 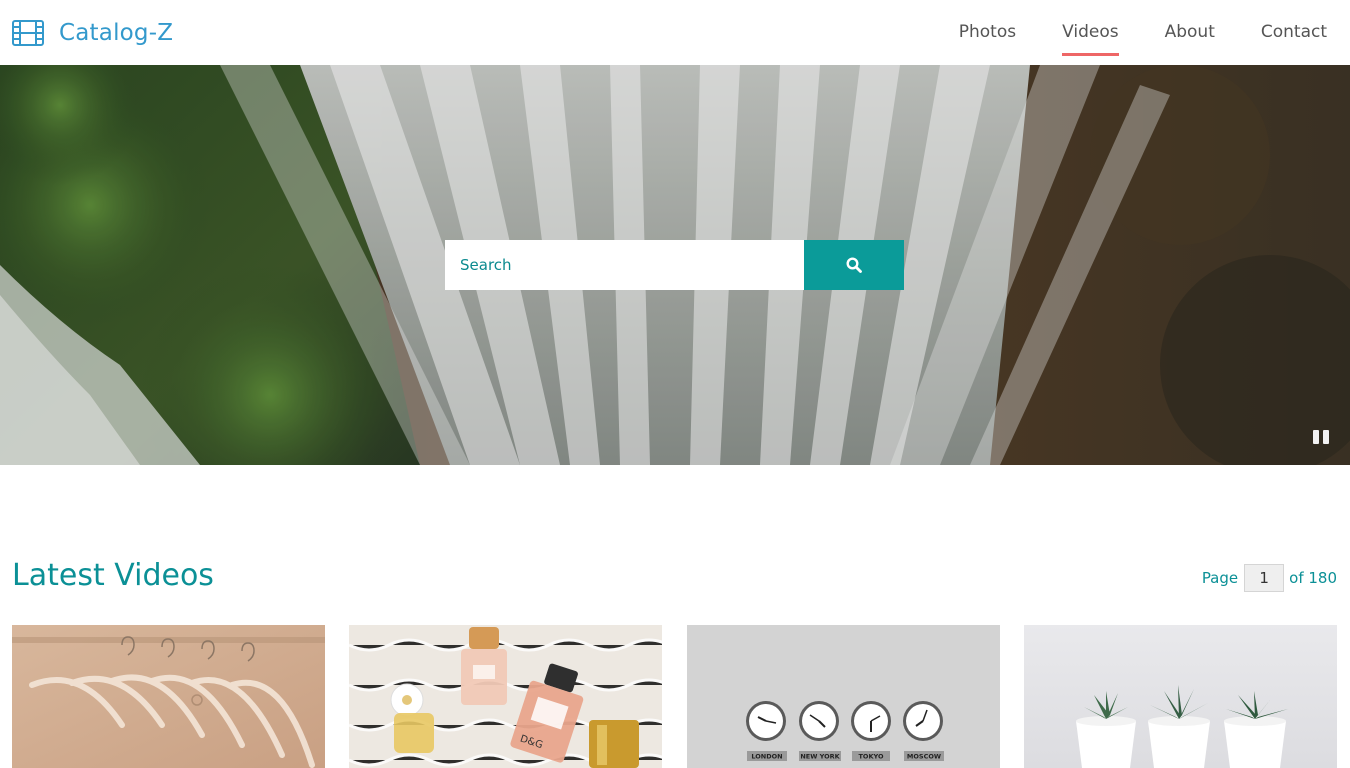 I want to click on pagination: Page of 180, so click(x=1269, y=578).